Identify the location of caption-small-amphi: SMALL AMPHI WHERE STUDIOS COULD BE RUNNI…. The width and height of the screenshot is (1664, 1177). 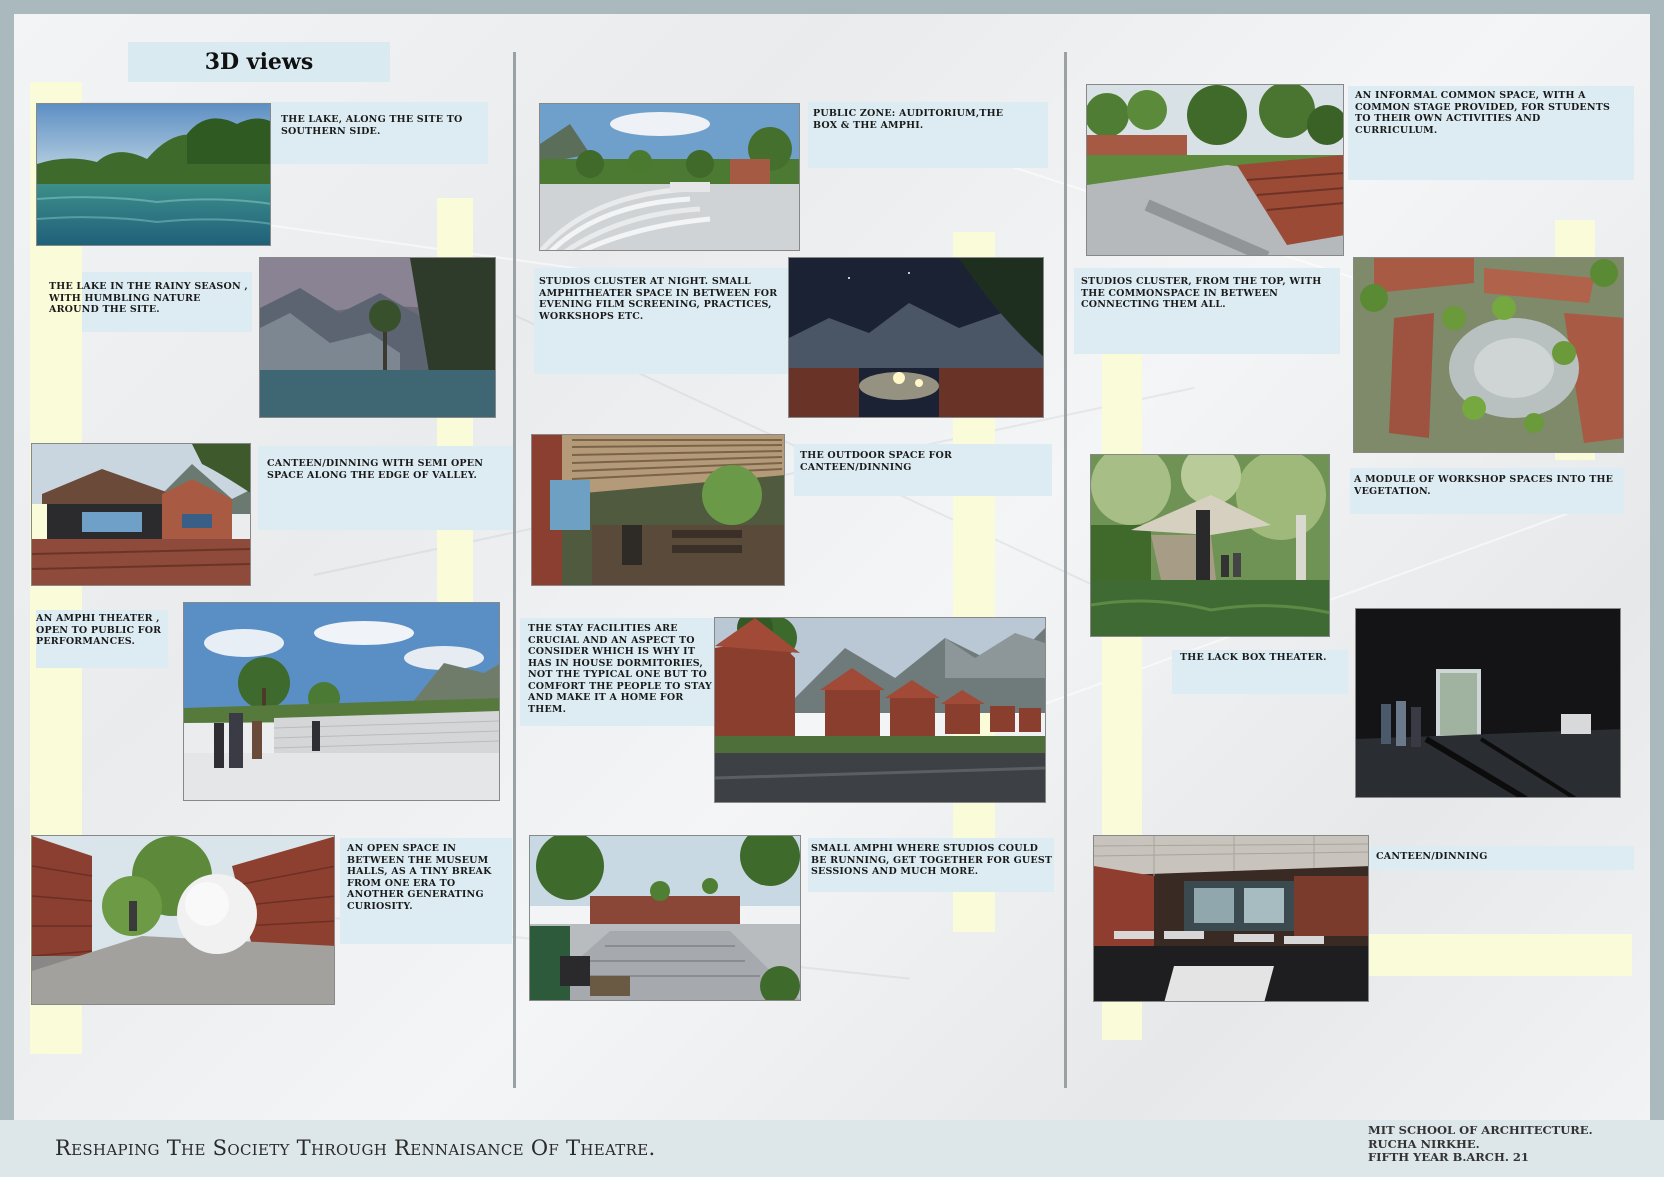
(932, 860).